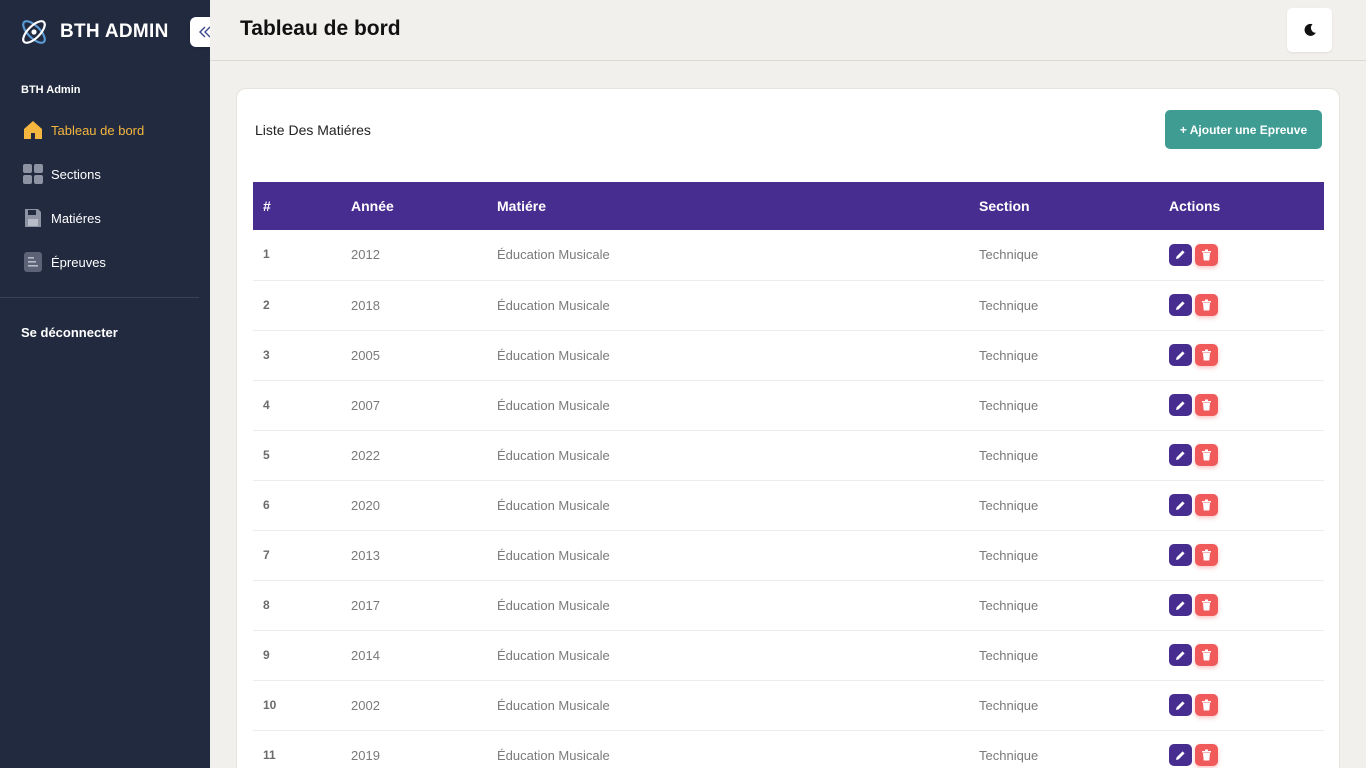 The height and width of the screenshot is (768, 1366). I want to click on row-id: 2, so click(266, 304).